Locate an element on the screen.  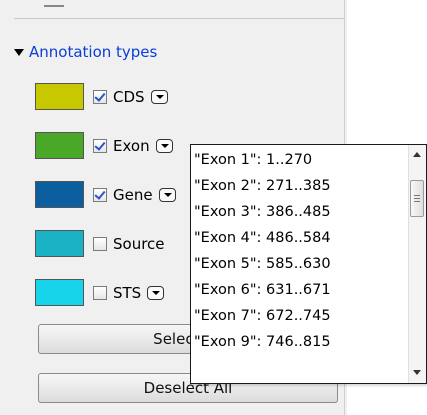
annotation-label: CDS is located at coordinates (129, 96).